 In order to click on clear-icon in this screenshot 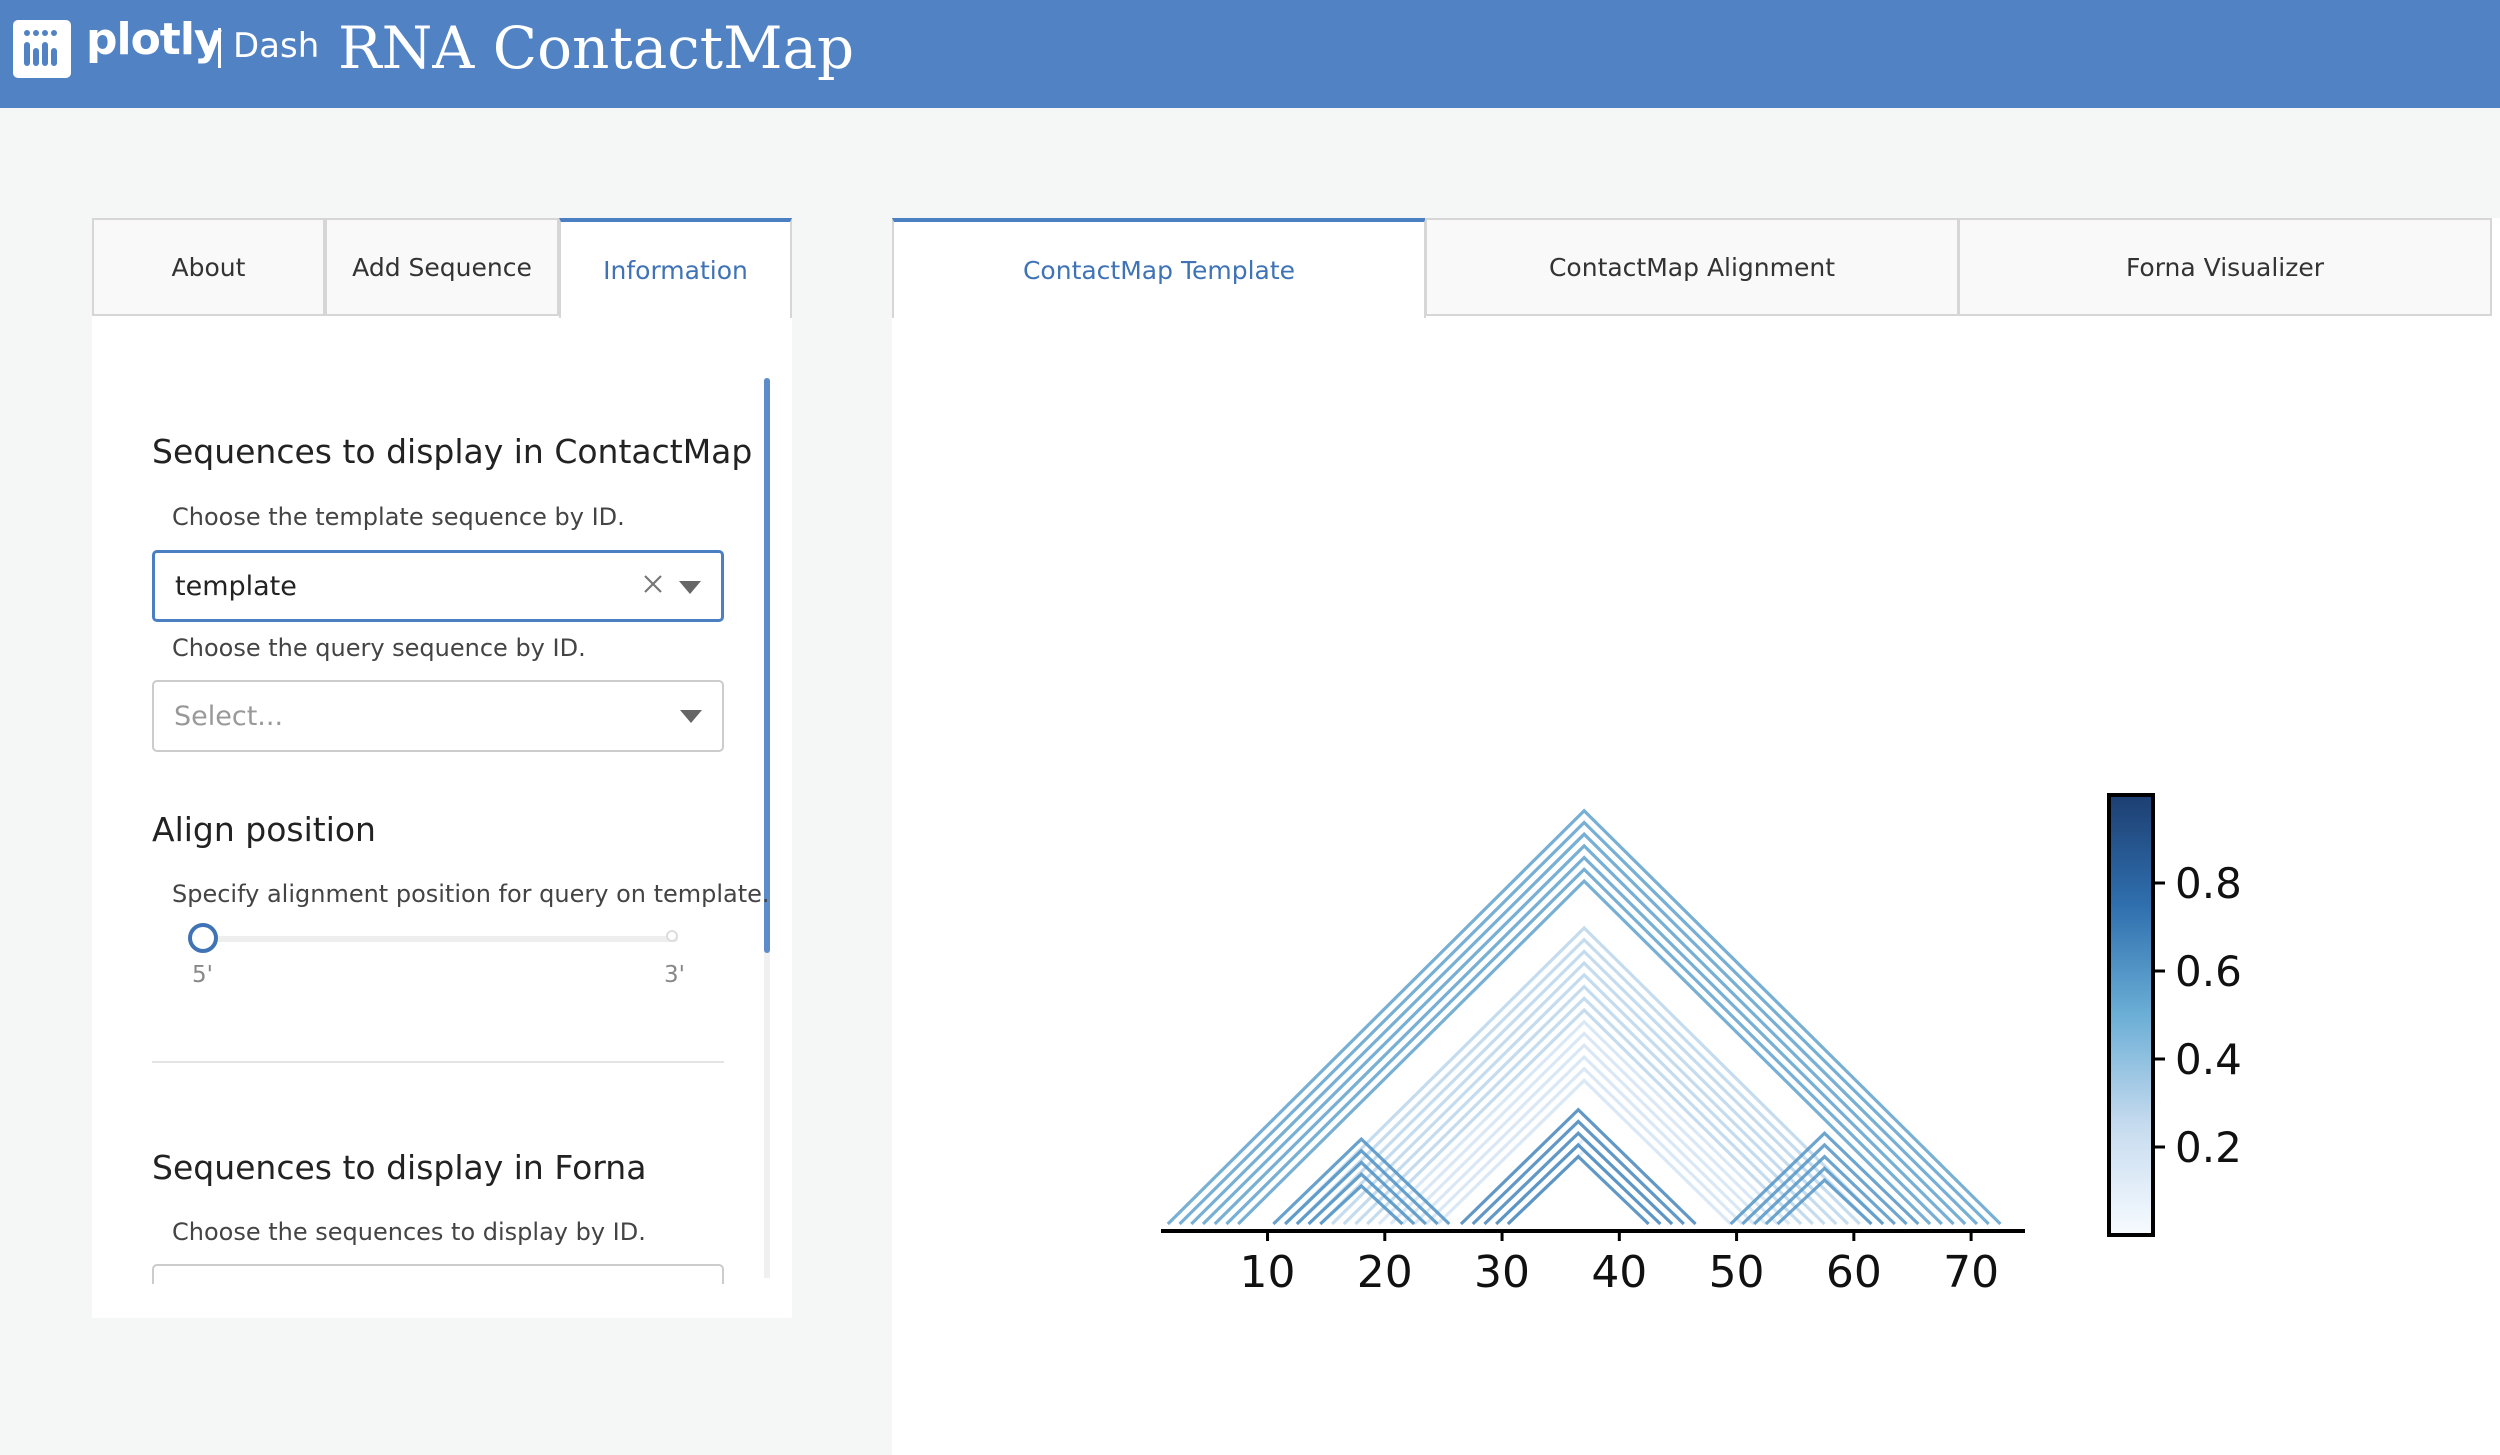, I will do `click(653, 584)`.